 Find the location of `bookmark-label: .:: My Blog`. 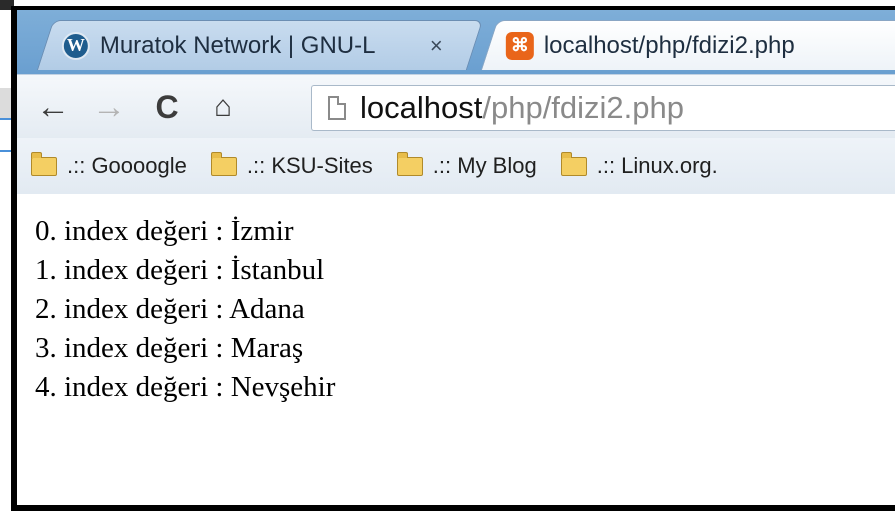

bookmark-label: .:: My Blog is located at coordinates (484, 165).